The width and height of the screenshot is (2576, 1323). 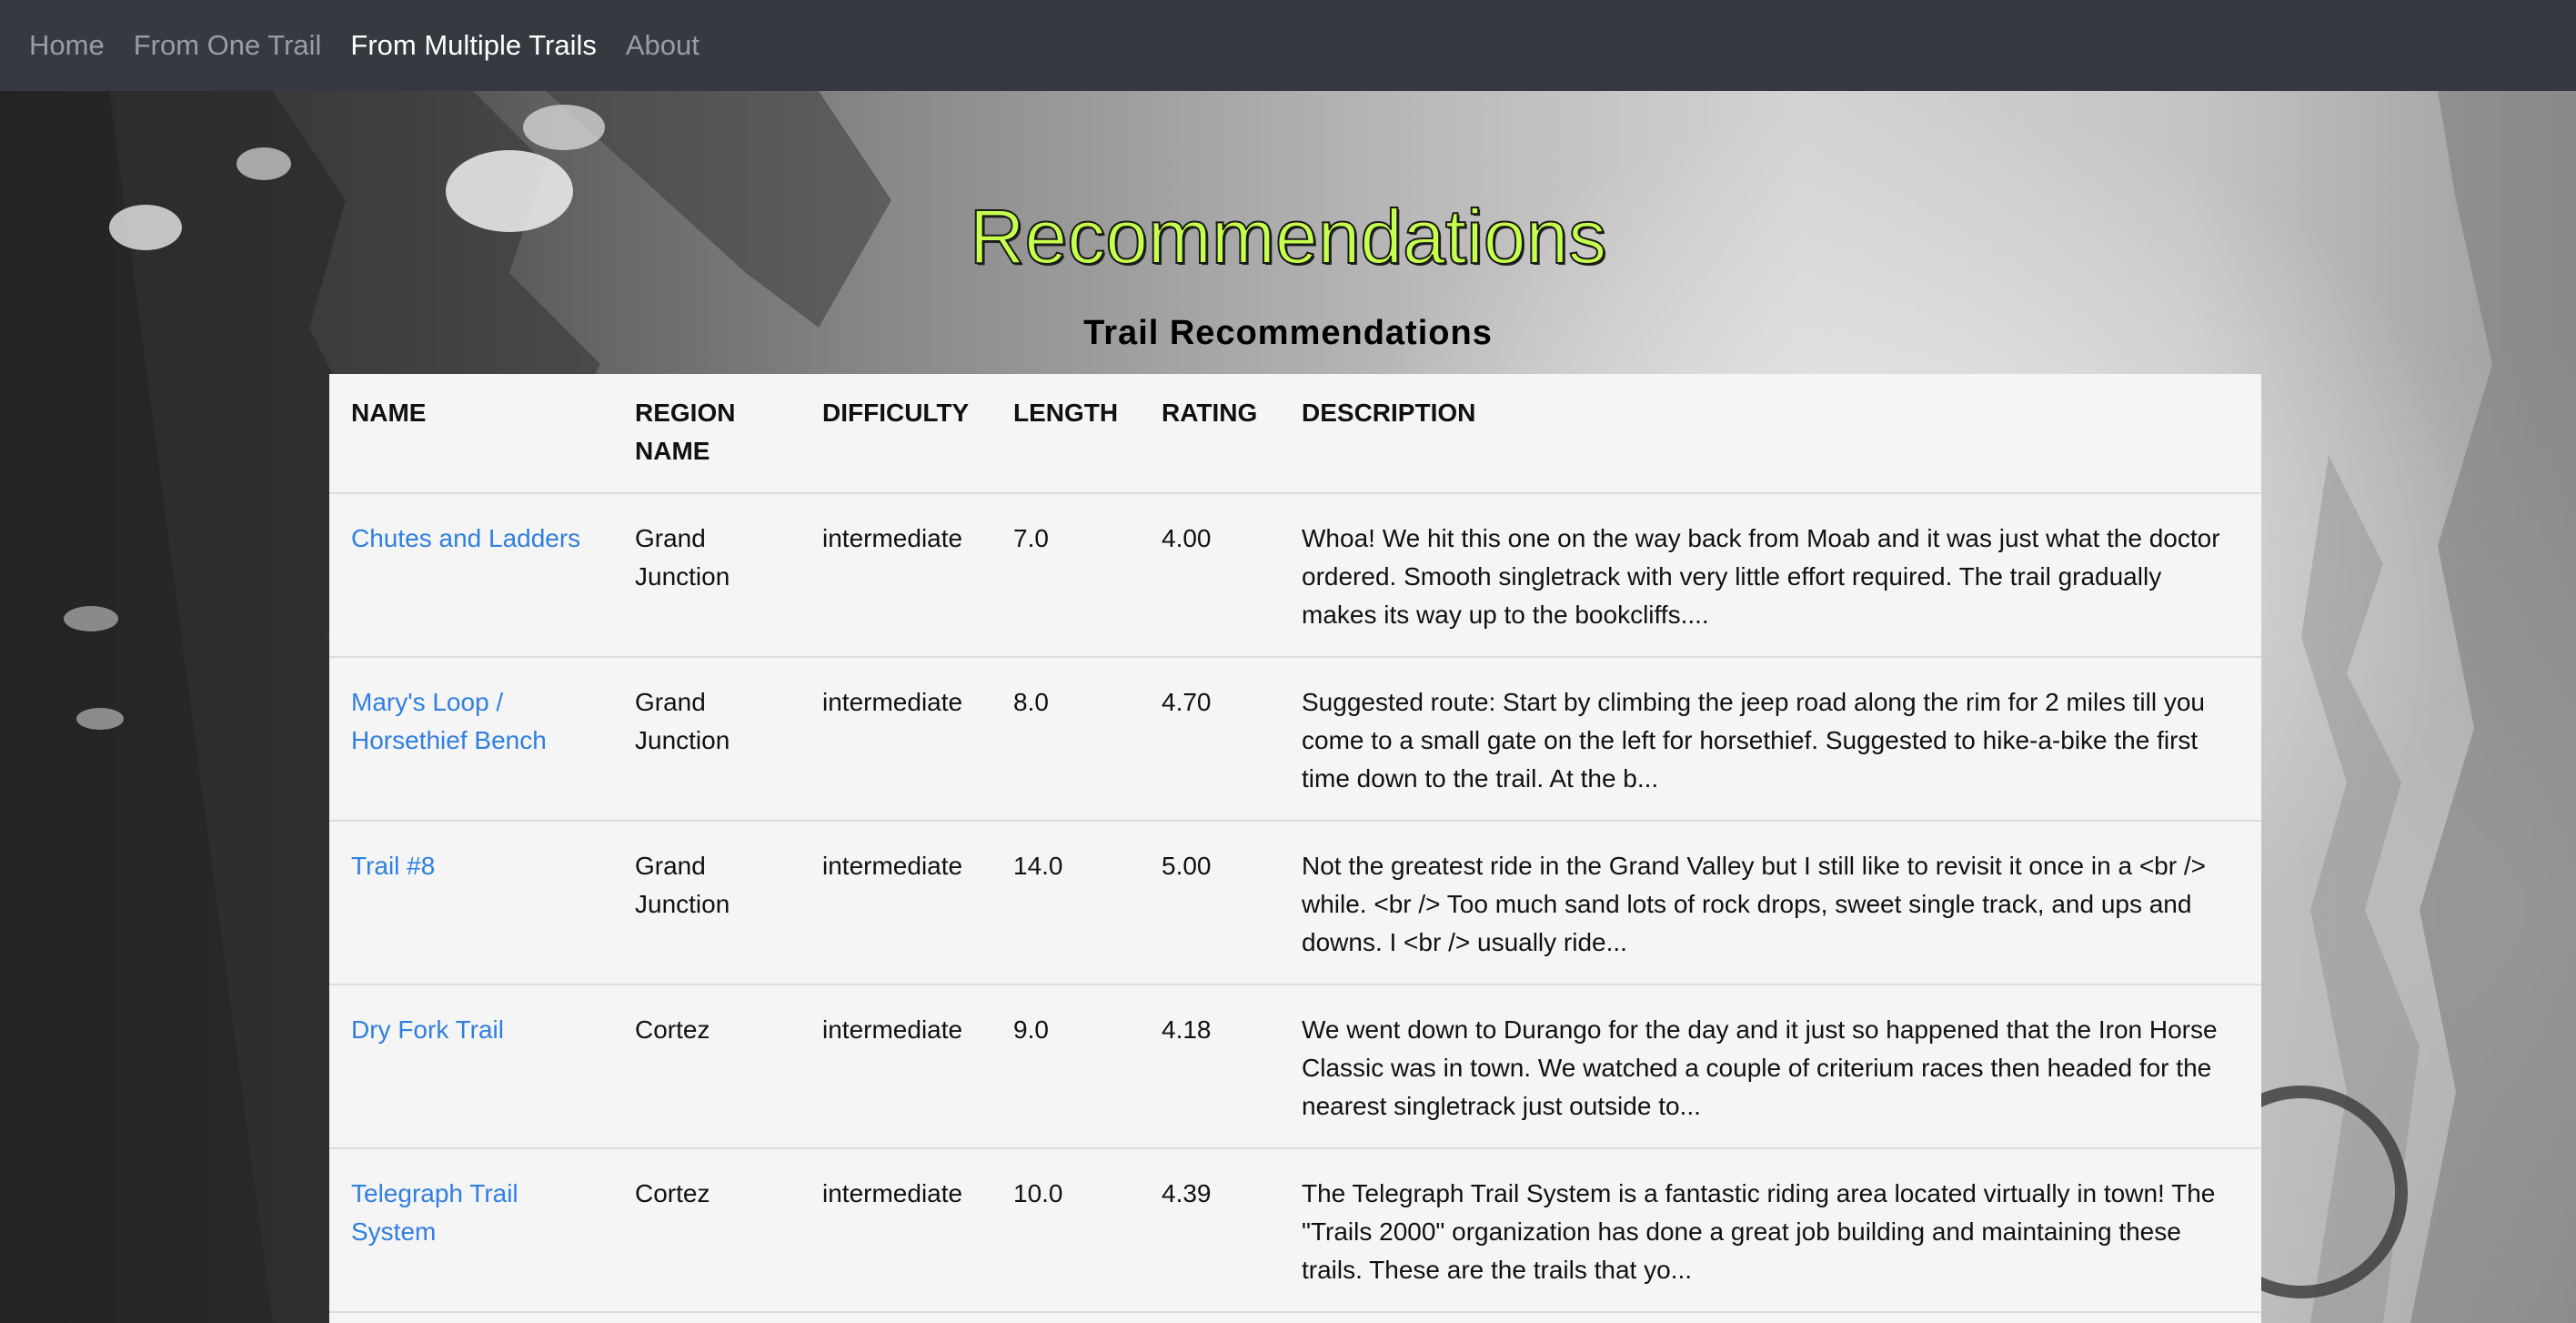 I want to click on nav-home-link: Home, so click(x=67, y=45).